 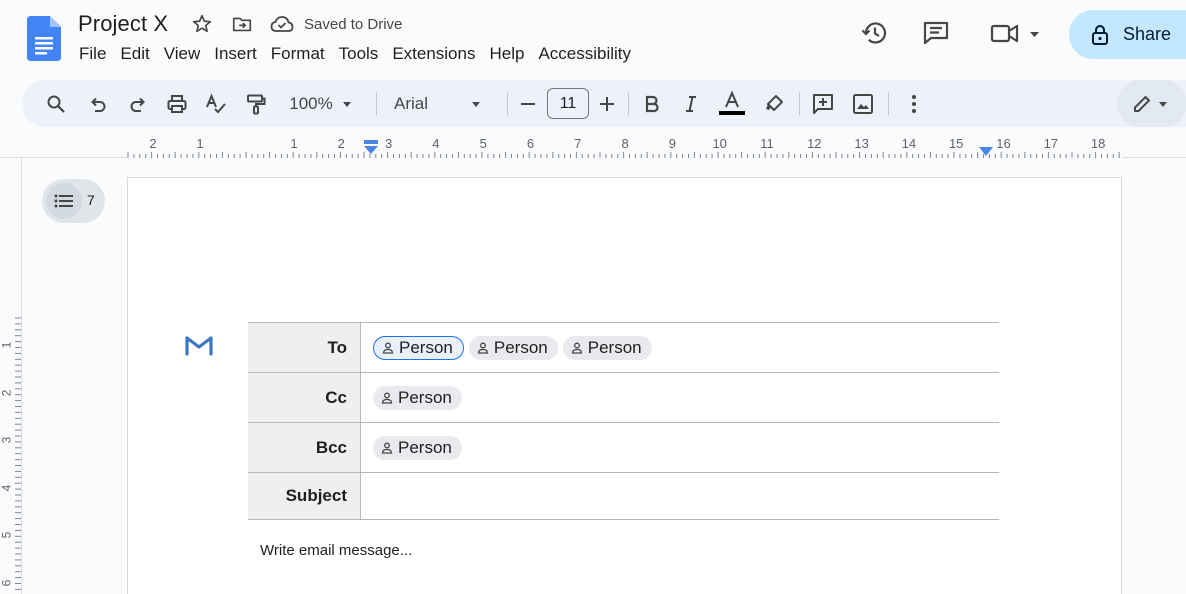 What do you see at coordinates (242, 24) in the screenshot?
I see `move-folder-icon` at bounding box center [242, 24].